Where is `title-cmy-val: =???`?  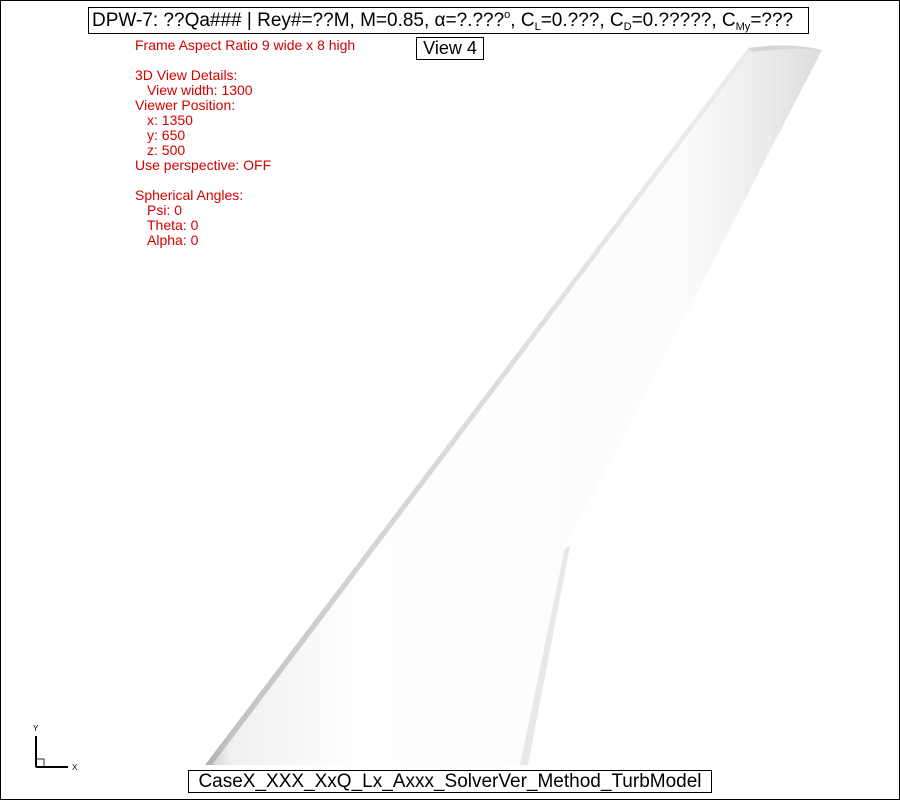
title-cmy-val: =??? is located at coordinates (772, 20).